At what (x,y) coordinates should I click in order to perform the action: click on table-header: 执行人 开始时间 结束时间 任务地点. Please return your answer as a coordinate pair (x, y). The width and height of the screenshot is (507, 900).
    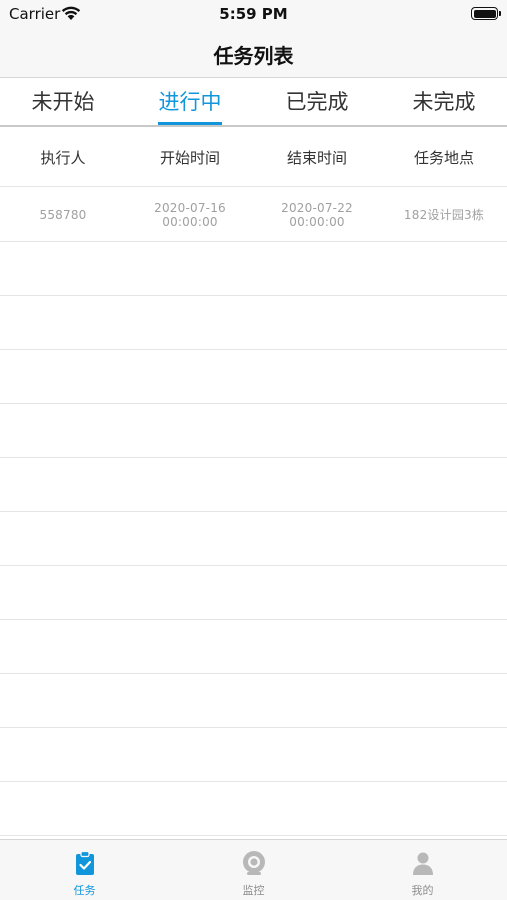
    Looking at the image, I should click on (253, 158).